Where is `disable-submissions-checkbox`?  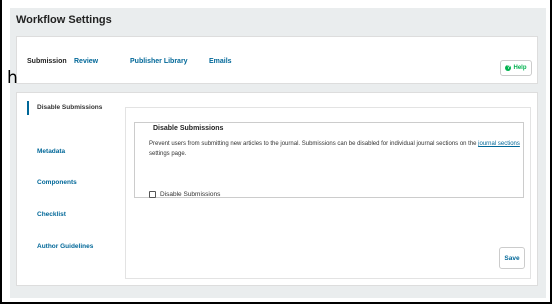
disable-submissions-checkbox is located at coordinates (152, 194).